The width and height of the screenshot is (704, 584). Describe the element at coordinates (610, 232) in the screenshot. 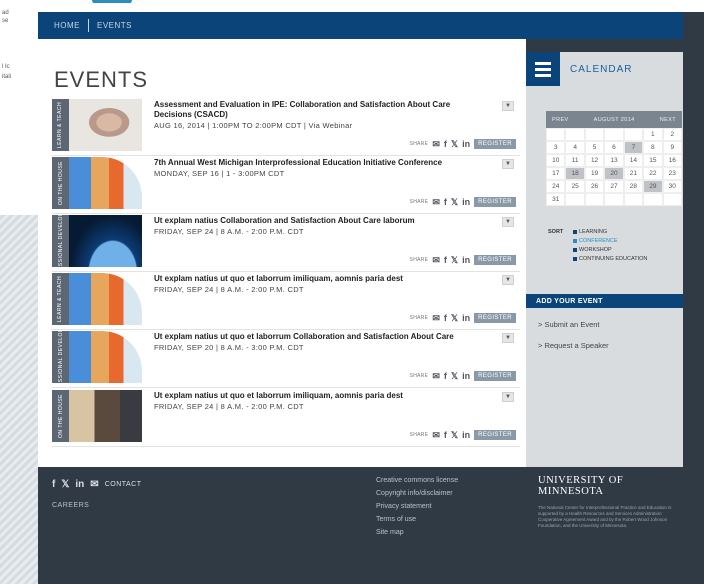

I see `legend-item: LEARNING` at that location.